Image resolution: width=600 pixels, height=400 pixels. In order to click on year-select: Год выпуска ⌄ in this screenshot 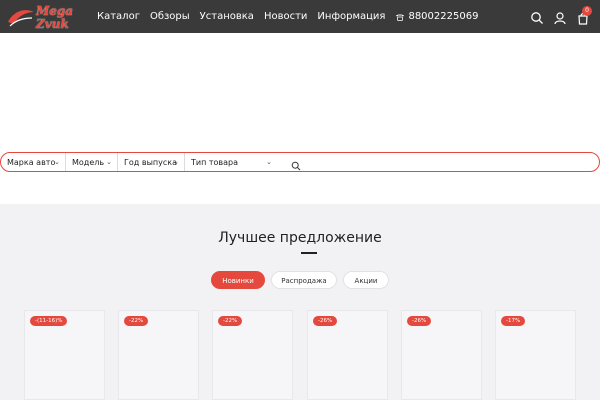, I will do `click(151, 162)`.